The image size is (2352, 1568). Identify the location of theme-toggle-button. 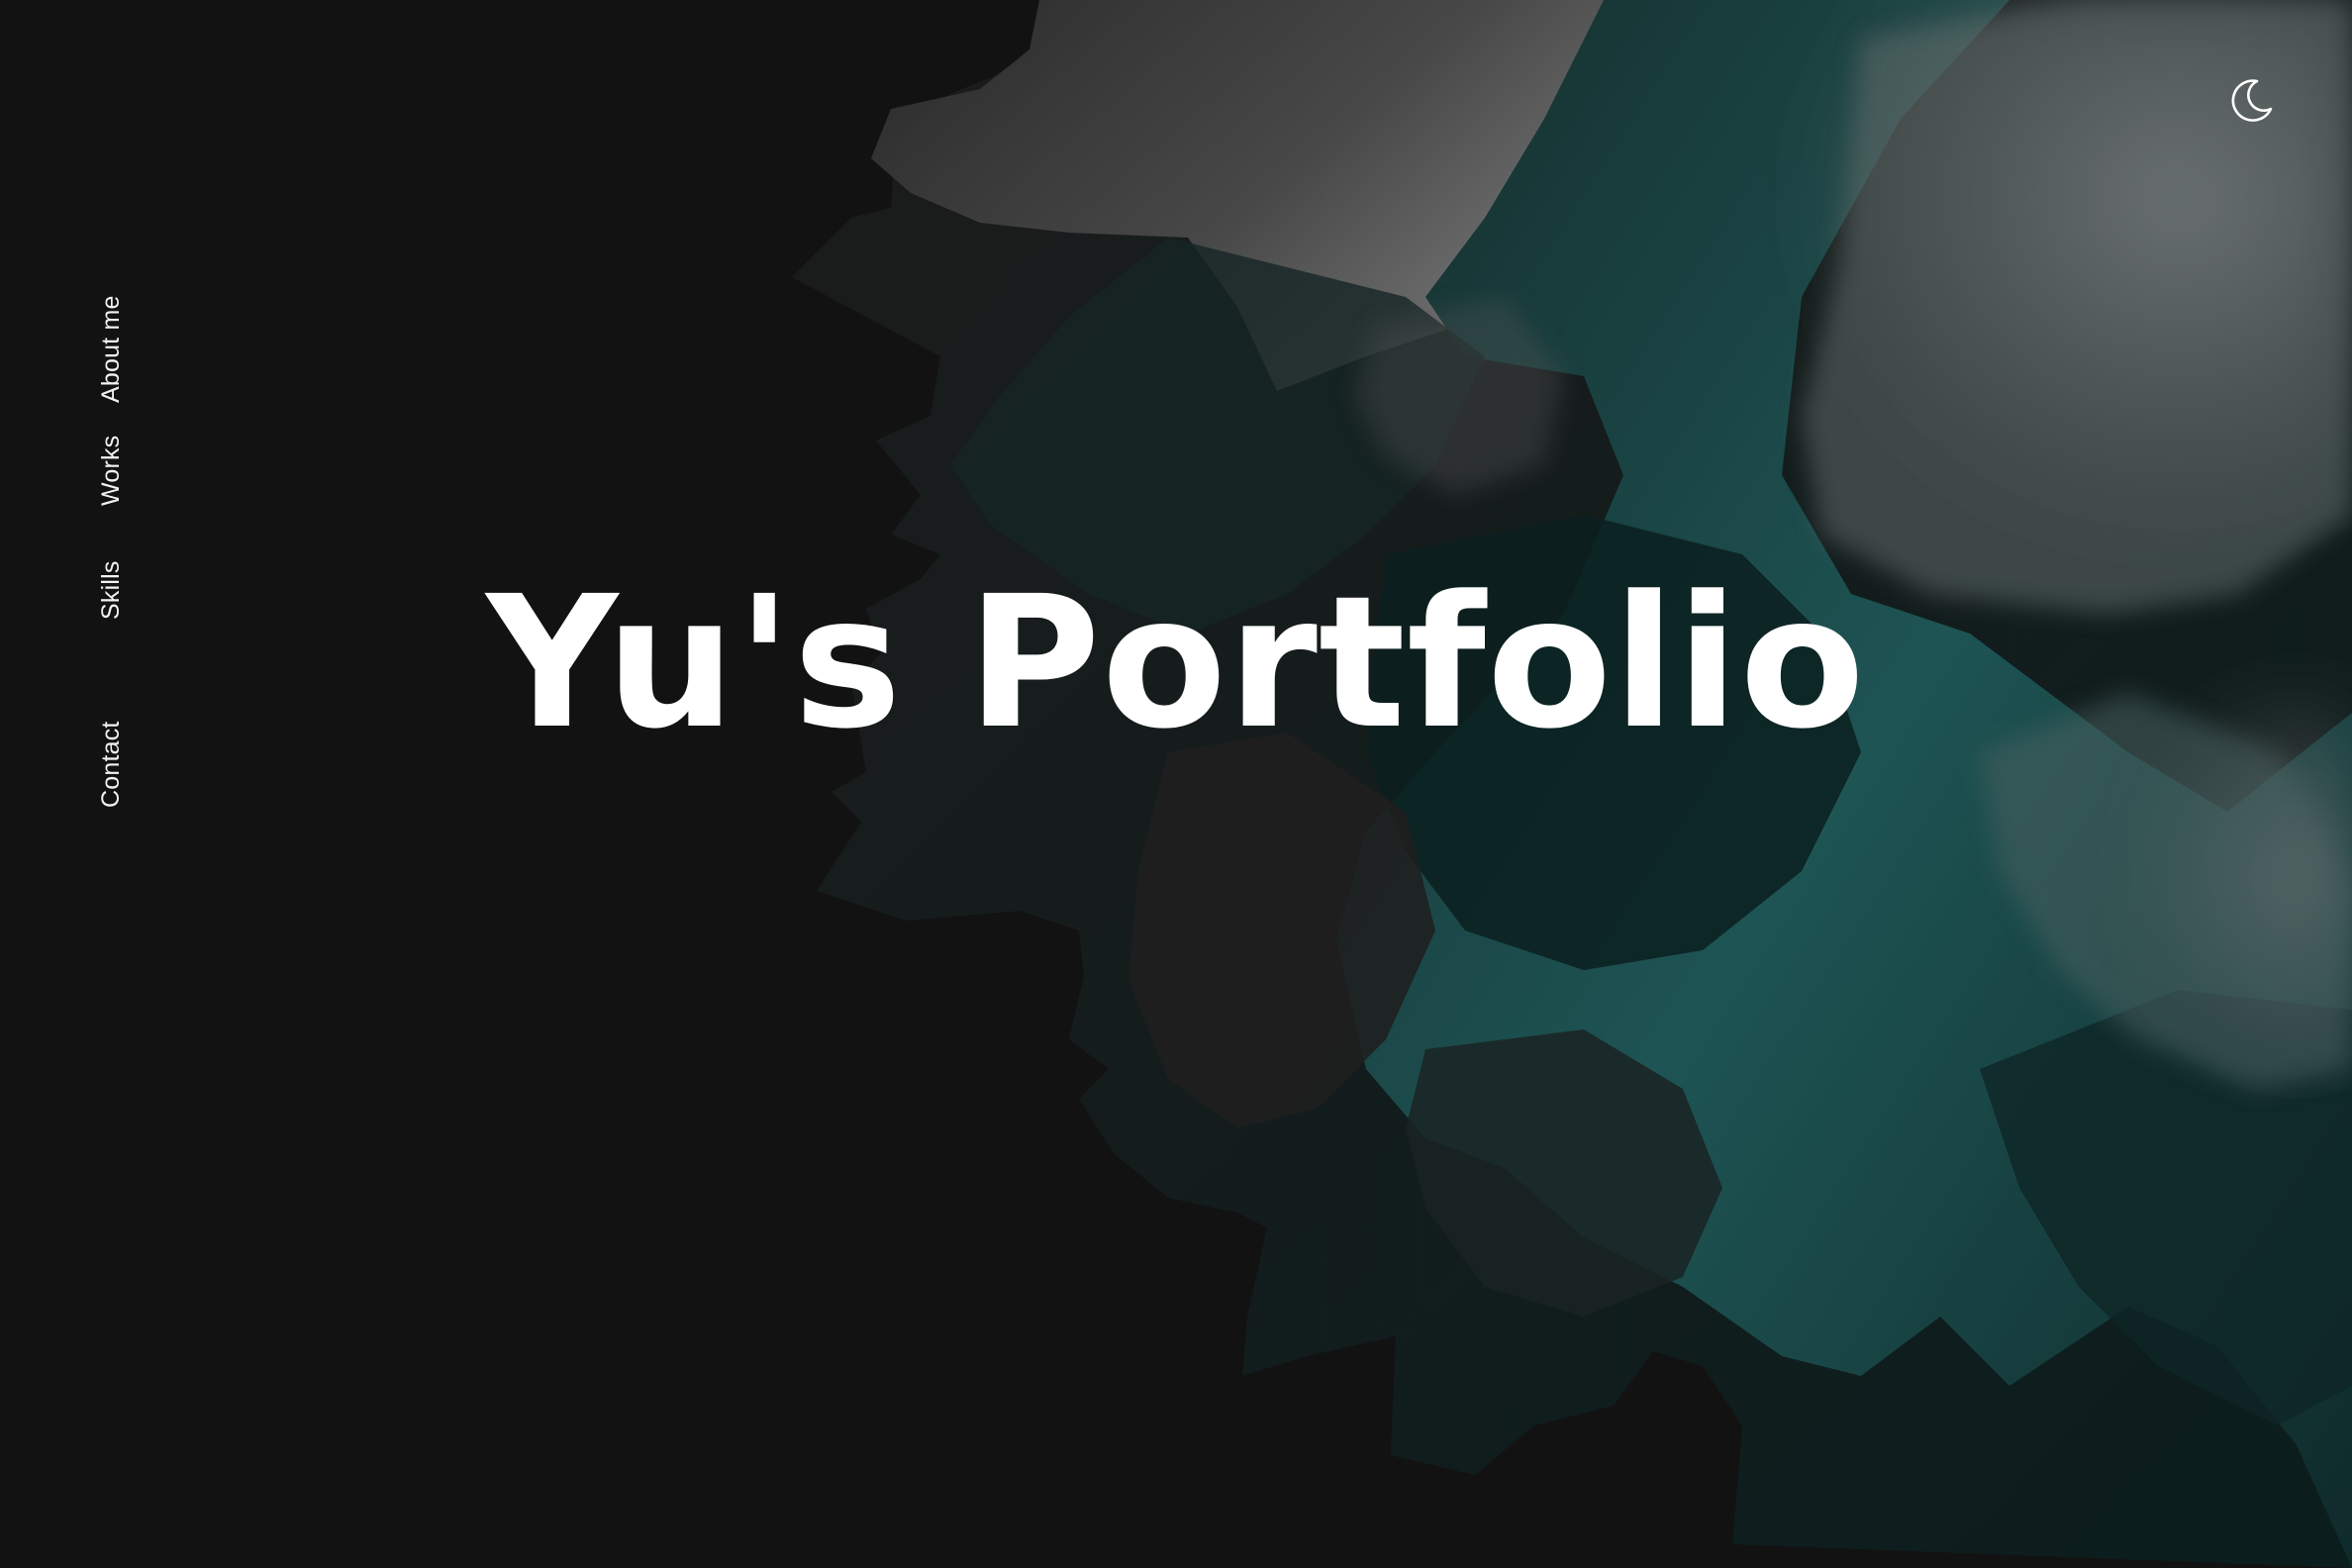
(2251, 99).